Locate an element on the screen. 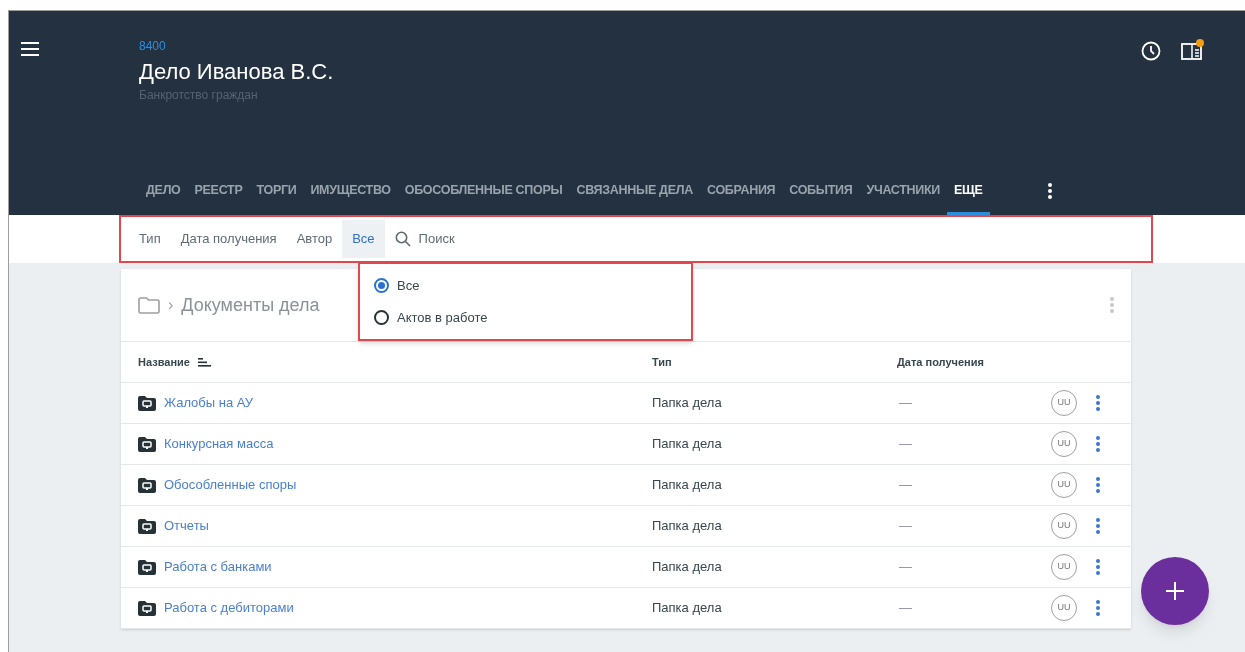 The width and height of the screenshot is (1245, 652). breadcrumb-title: Документы дела is located at coordinates (250, 305).